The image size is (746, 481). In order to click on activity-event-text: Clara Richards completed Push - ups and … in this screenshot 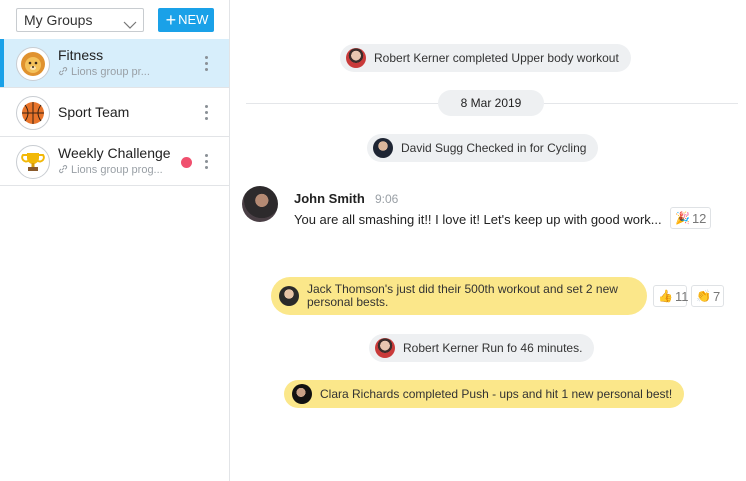, I will do `click(496, 394)`.